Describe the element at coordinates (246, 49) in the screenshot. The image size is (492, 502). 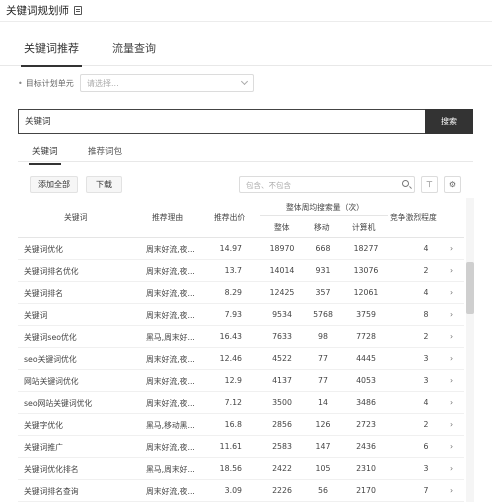
I see `main-tabs: 关键词推荐 流量查询` at that location.